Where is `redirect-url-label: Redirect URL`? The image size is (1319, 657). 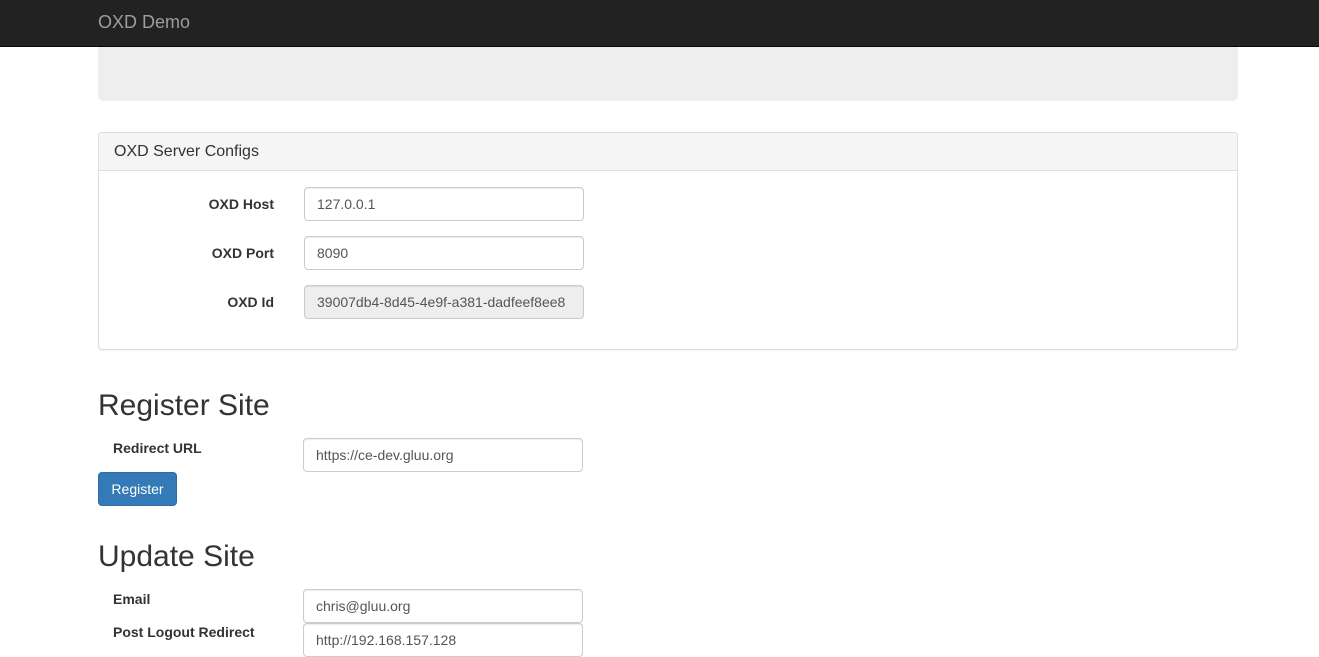
redirect-url-label: Redirect URL is located at coordinates (157, 448).